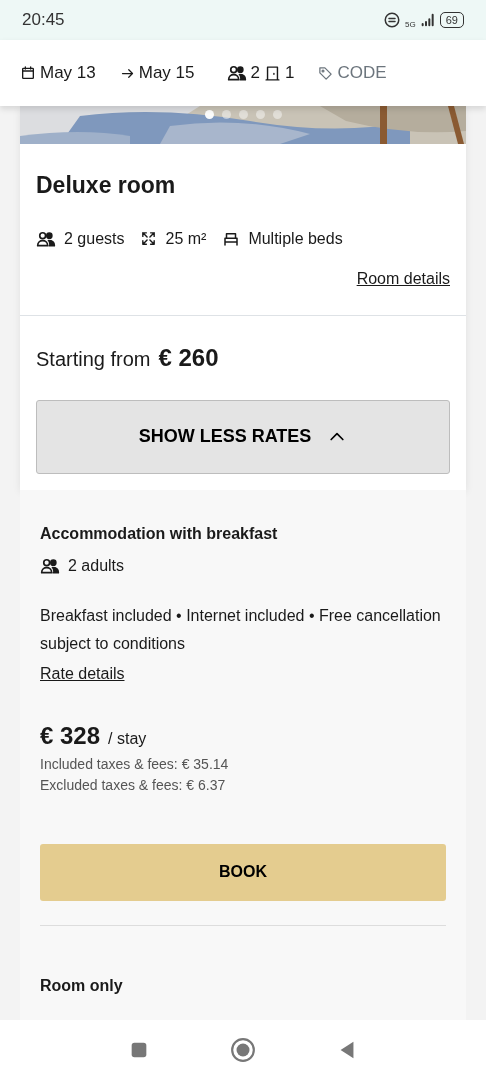 This screenshot has height=1080, width=486. Describe the element at coordinates (241, 629) in the screenshot. I see `rate-description: Breakfast included • Internet included • Free cancellation subject to conditions` at that location.